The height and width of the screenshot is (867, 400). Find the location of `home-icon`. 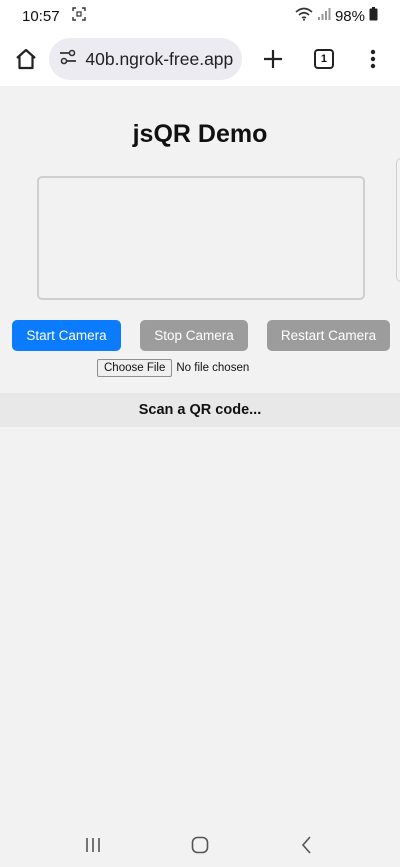

home-icon is located at coordinates (25, 59).